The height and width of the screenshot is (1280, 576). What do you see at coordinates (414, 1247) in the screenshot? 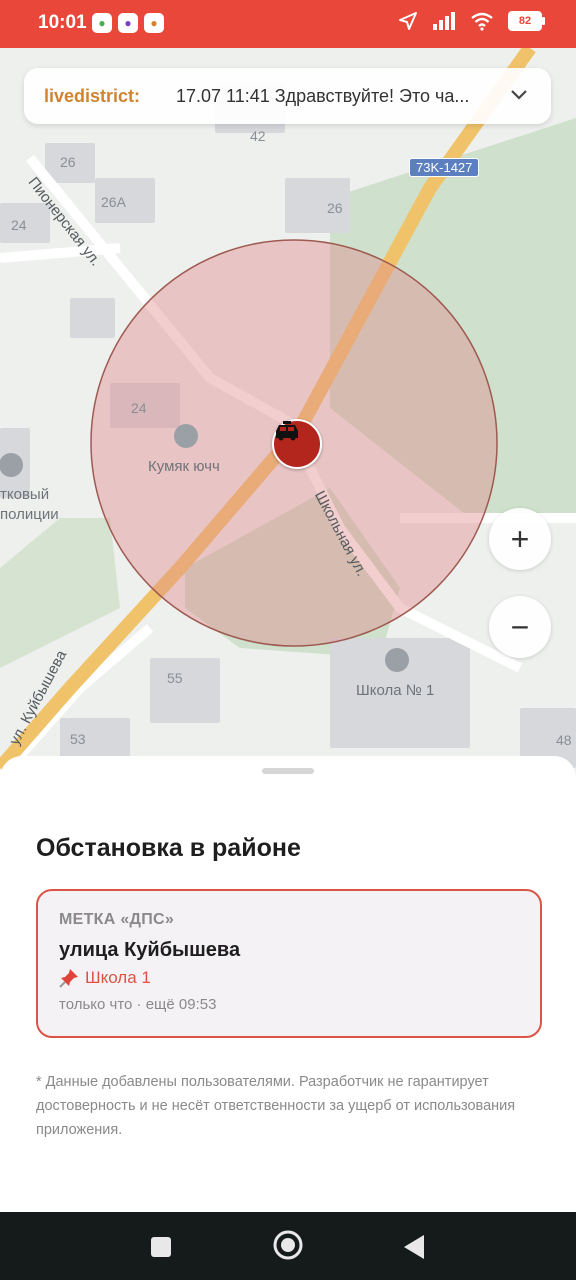
I see `back-button-icon` at bounding box center [414, 1247].